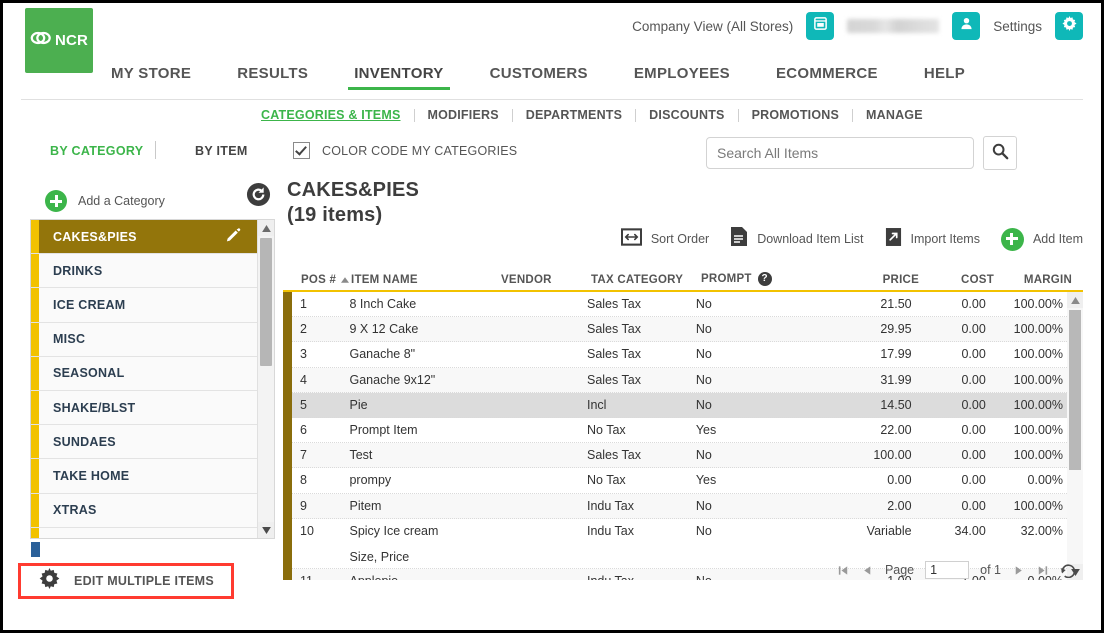  Describe the element at coordinates (820, 26) in the screenshot. I see `store-selector-button` at that location.